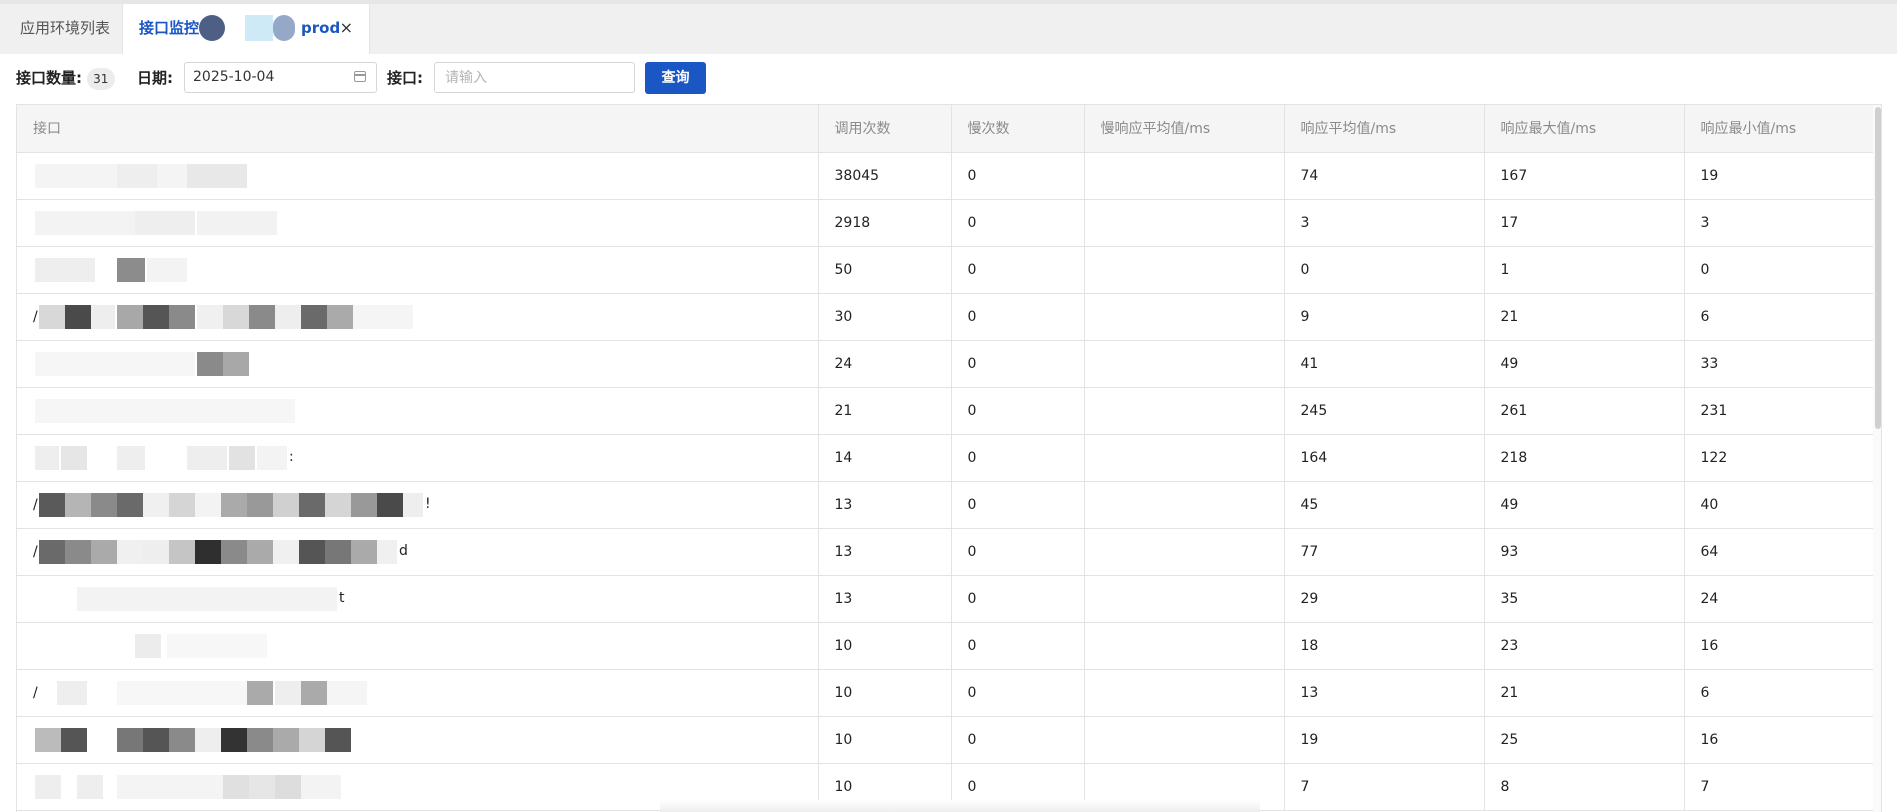  I want to click on table-row: : 14 0 164 218 122, so click(949, 458).